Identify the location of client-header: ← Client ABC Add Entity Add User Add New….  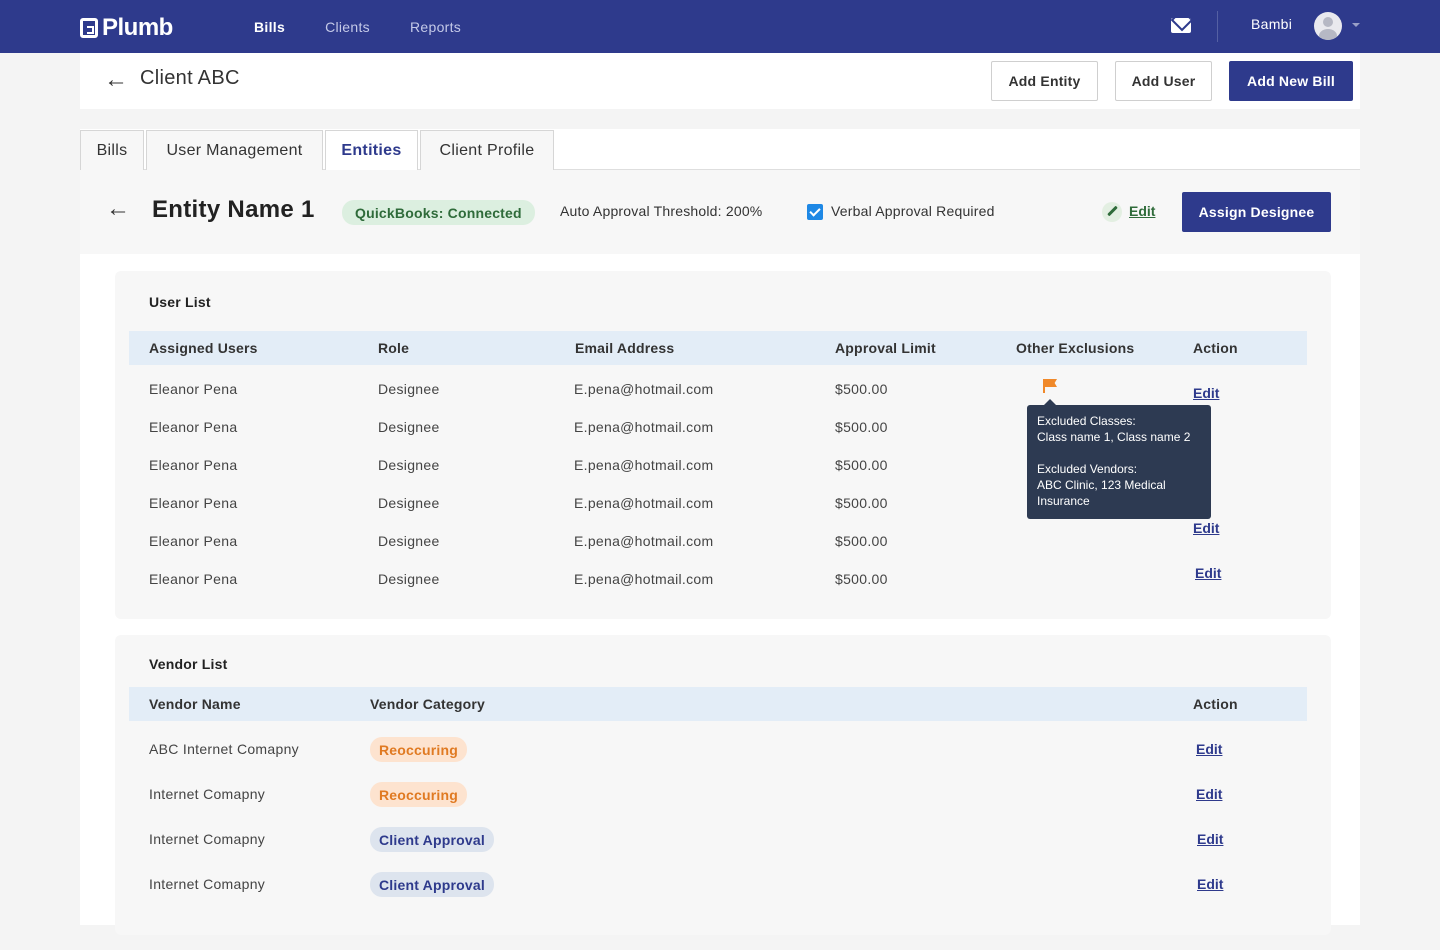
(720, 81).